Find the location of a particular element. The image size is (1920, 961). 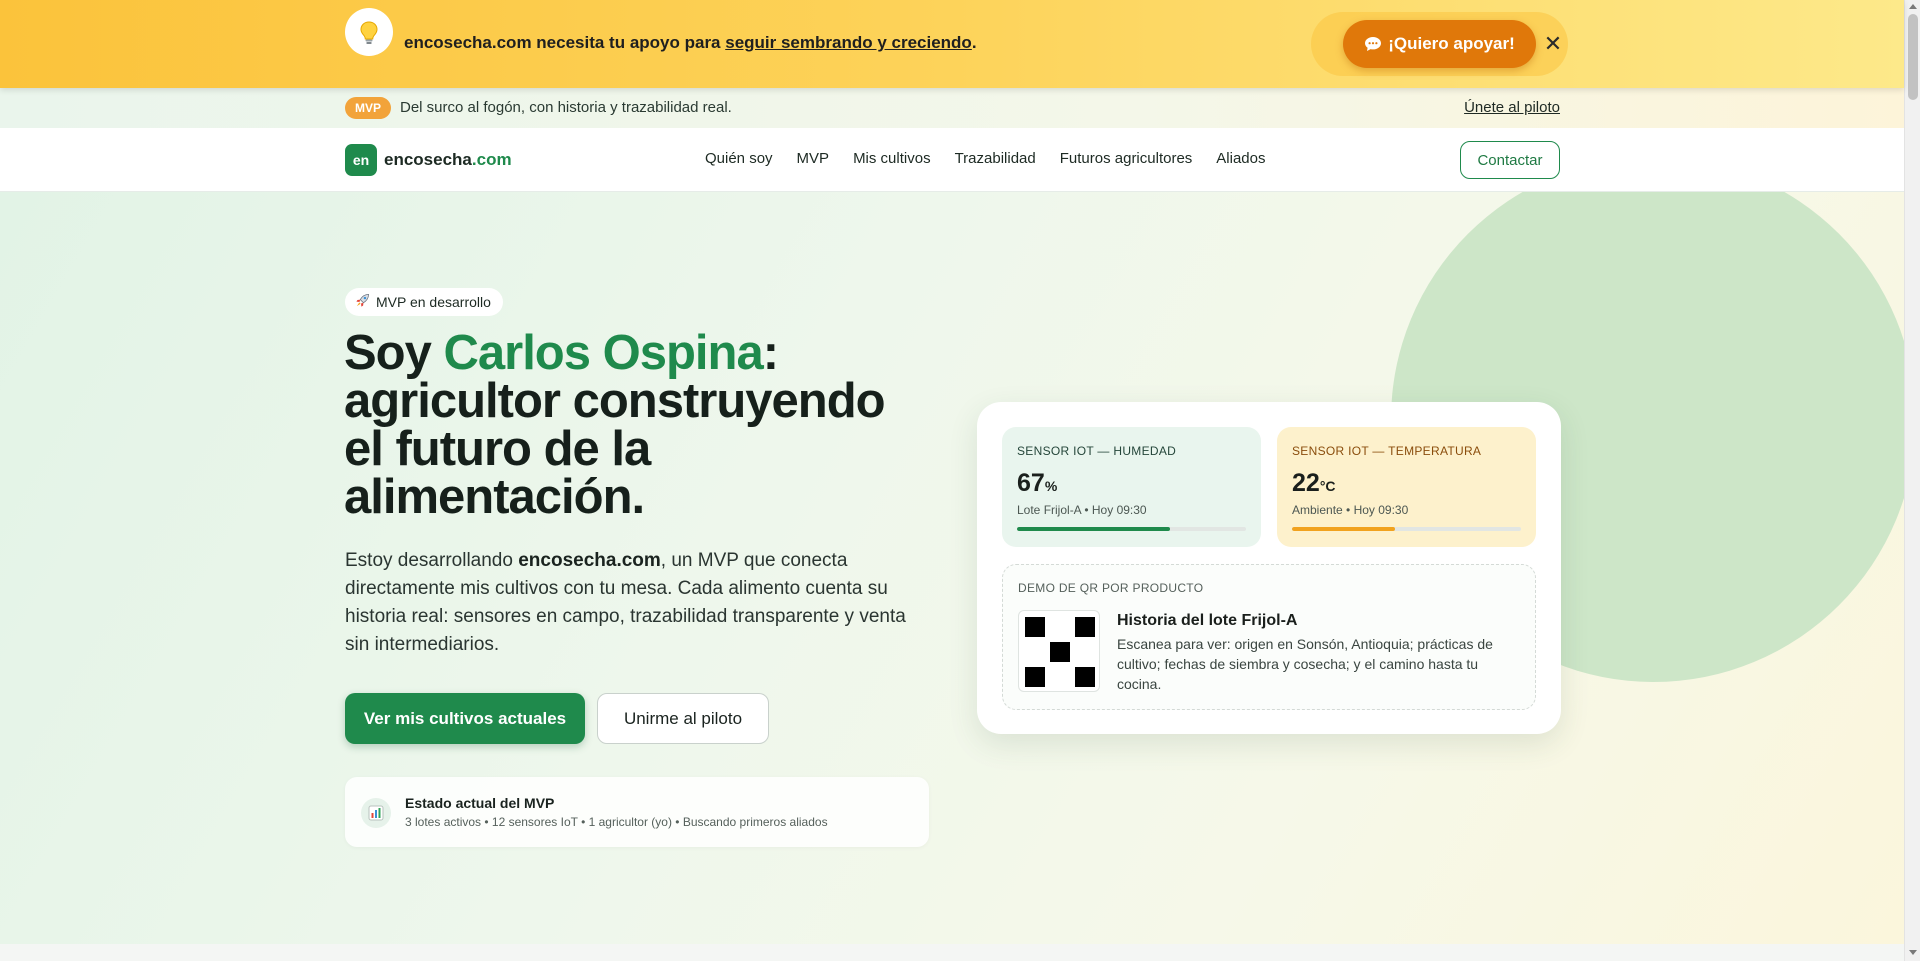

nav-link-mvp: MVP is located at coordinates (813, 158).